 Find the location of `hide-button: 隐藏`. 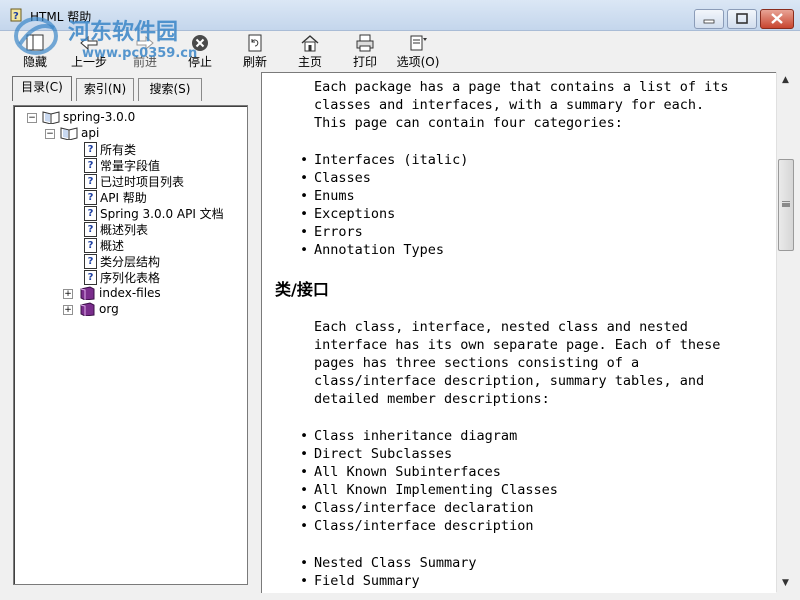

hide-button: 隐藏 is located at coordinates (35, 50).